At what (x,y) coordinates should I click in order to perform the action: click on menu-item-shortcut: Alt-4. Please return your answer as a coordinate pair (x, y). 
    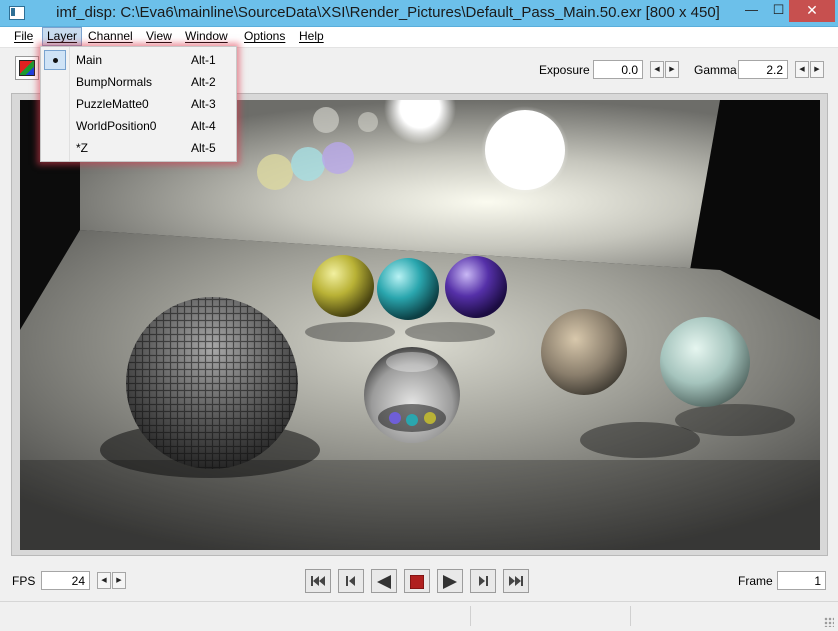
    Looking at the image, I should click on (203, 126).